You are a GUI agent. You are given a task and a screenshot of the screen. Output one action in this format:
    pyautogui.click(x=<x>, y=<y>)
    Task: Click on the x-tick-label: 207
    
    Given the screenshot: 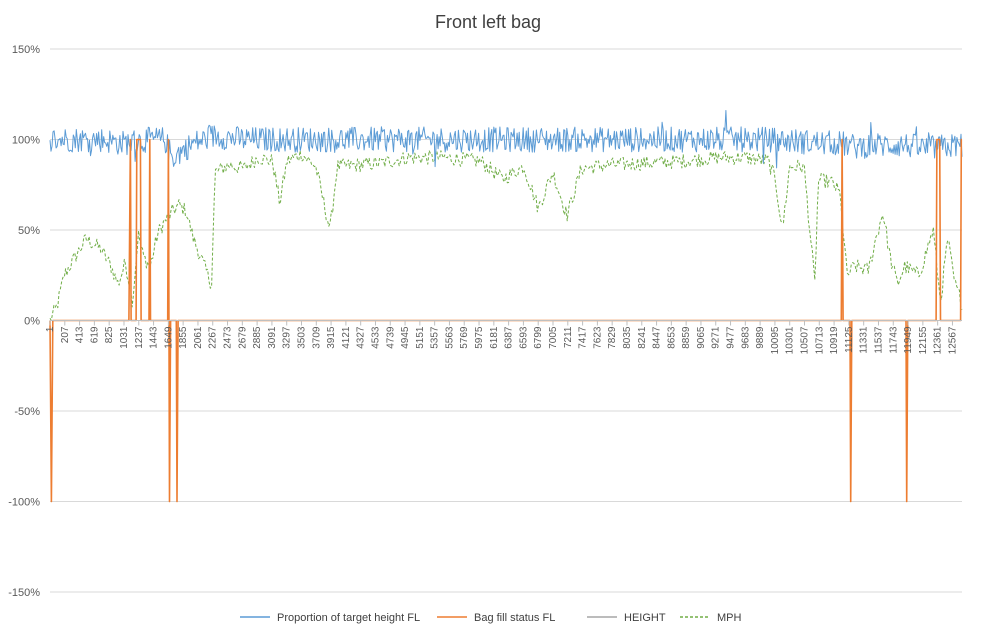 What is the action you would take?
    pyautogui.click(x=65, y=334)
    